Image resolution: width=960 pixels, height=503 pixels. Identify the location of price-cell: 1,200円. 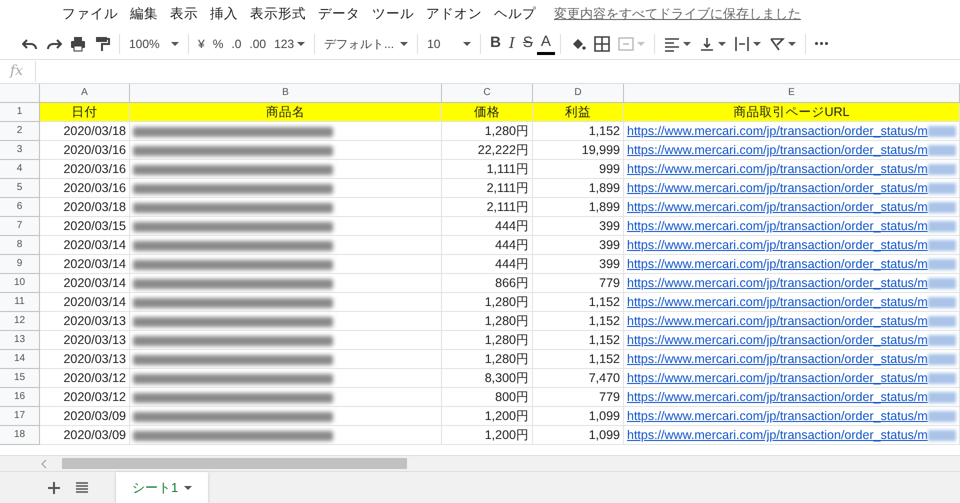
(487, 416).